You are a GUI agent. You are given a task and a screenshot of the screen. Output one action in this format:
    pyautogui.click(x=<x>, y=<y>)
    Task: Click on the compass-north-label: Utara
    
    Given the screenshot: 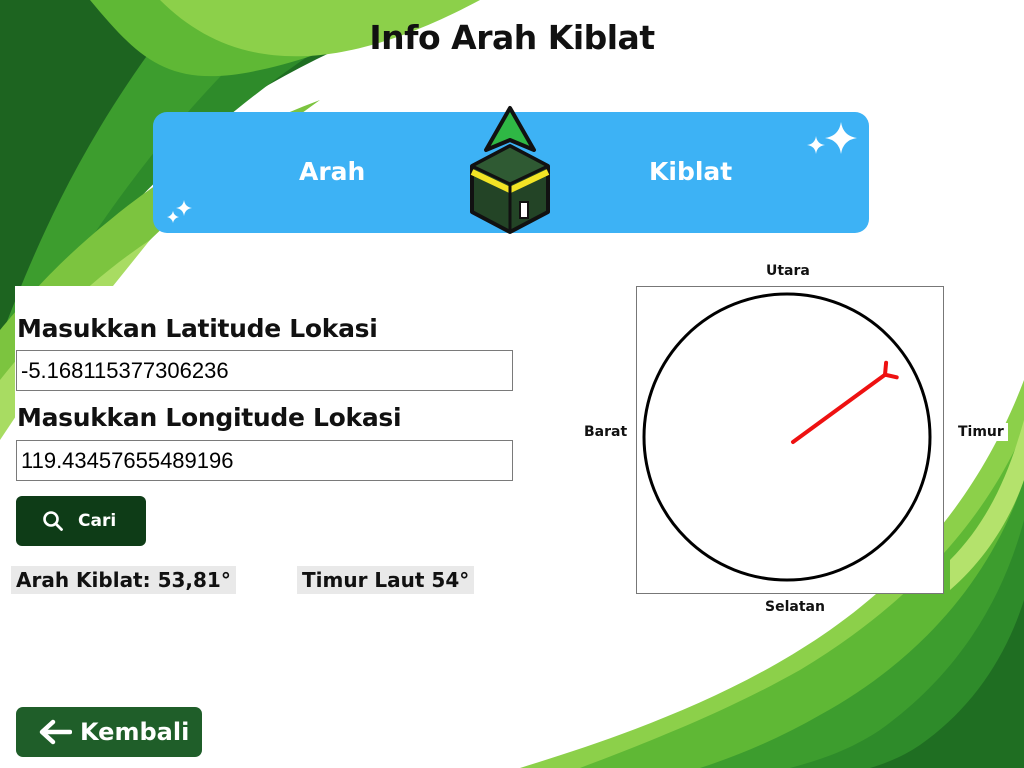 What is the action you would take?
    pyautogui.click(x=788, y=271)
    